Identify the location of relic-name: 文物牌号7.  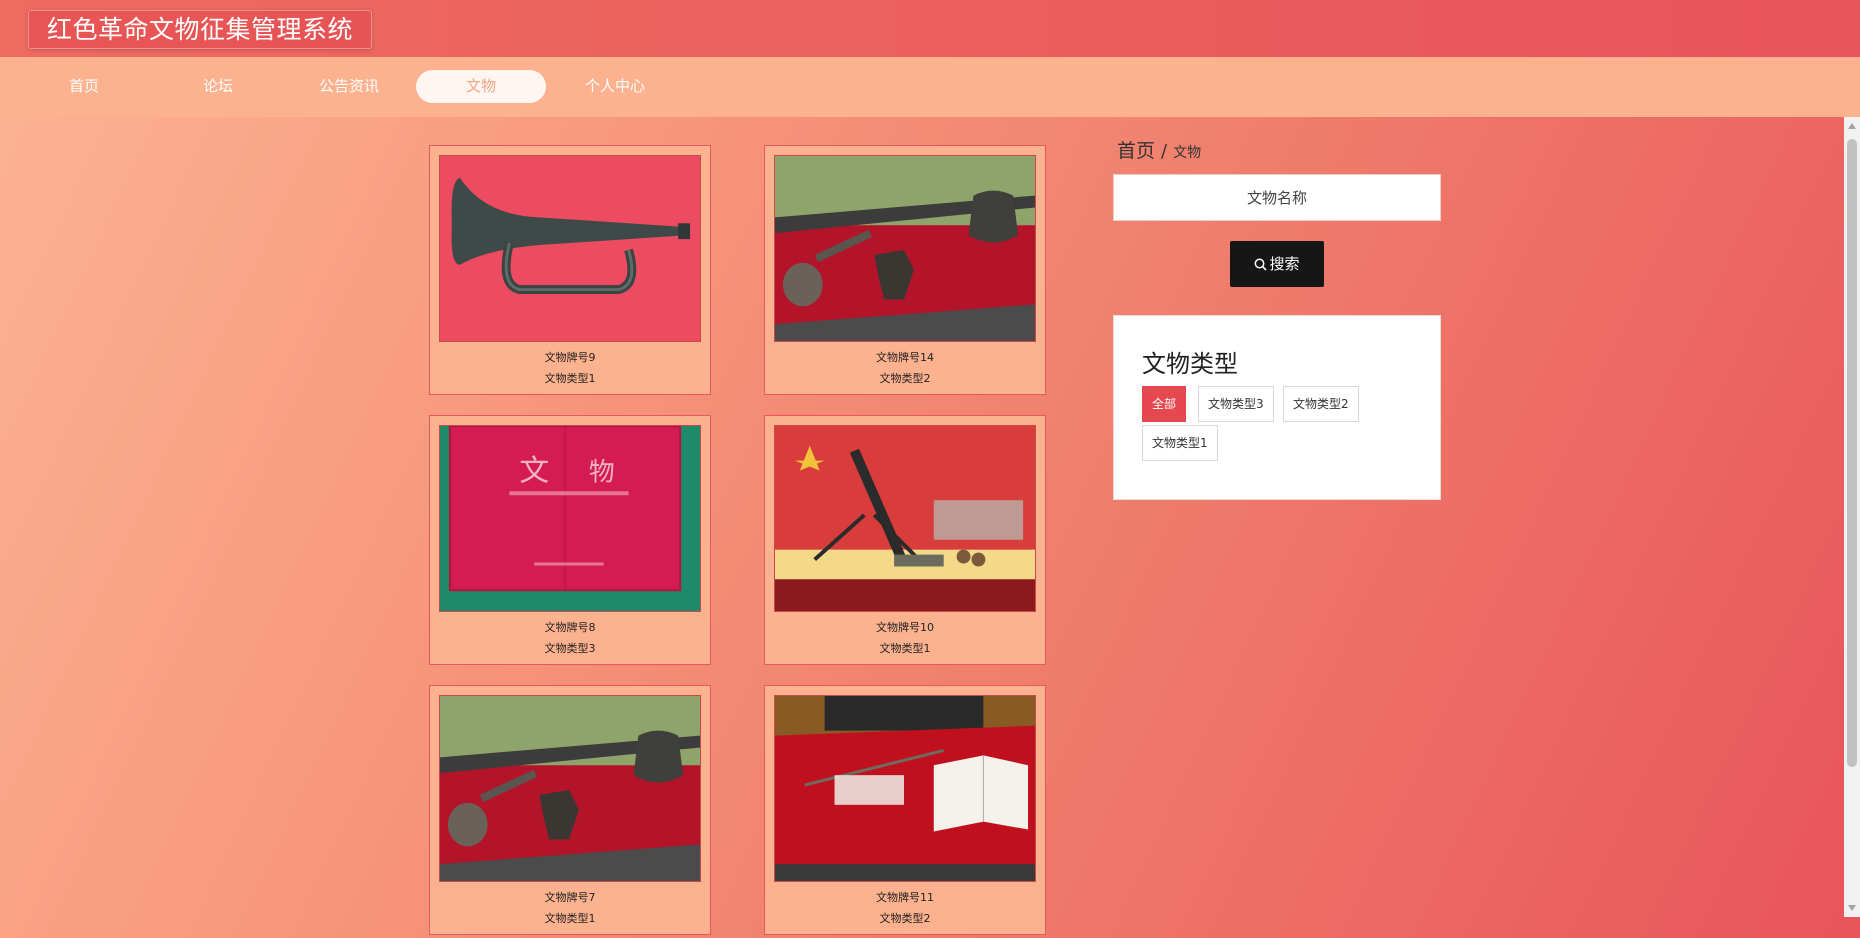
(570, 897).